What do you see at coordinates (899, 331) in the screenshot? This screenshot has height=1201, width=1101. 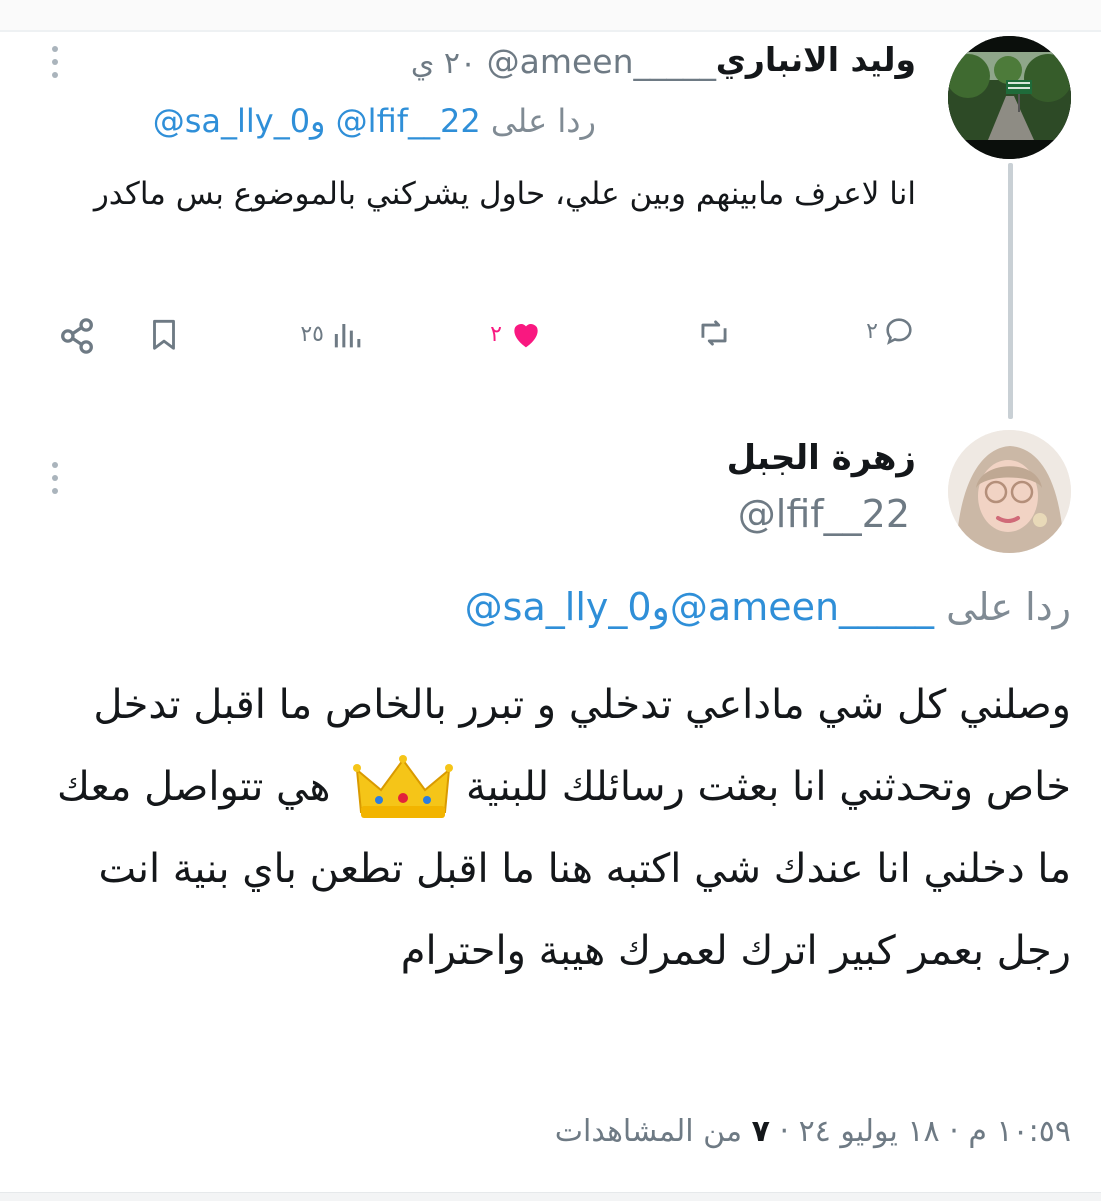 I see `reply-icon` at bounding box center [899, 331].